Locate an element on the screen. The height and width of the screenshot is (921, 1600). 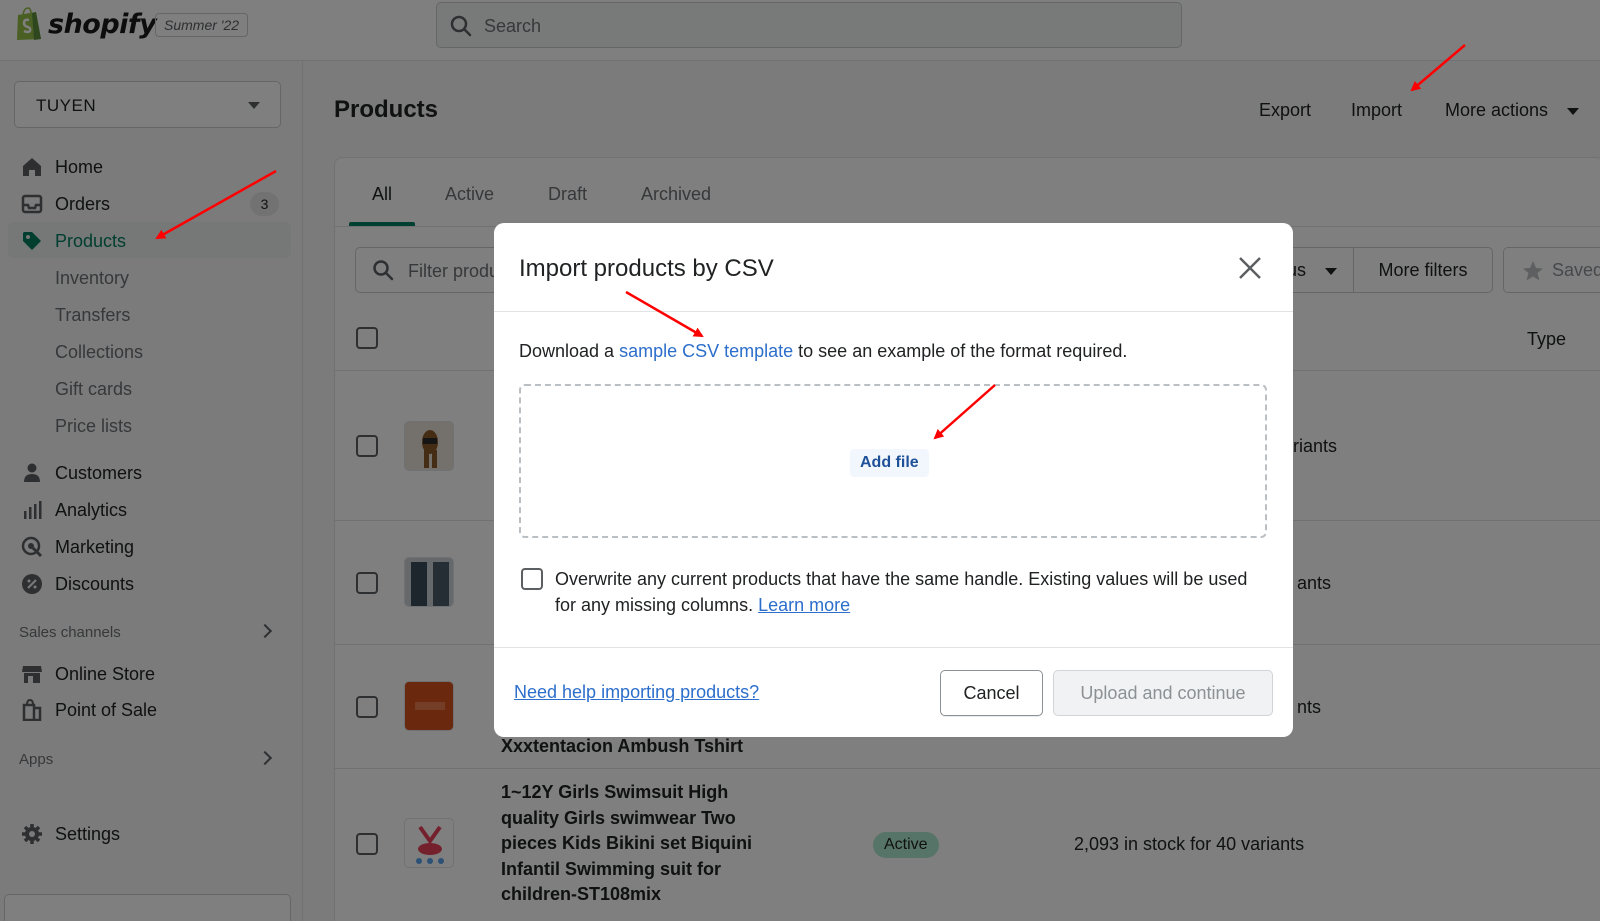
file-dropzone: Add file is located at coordinates (893, 461).